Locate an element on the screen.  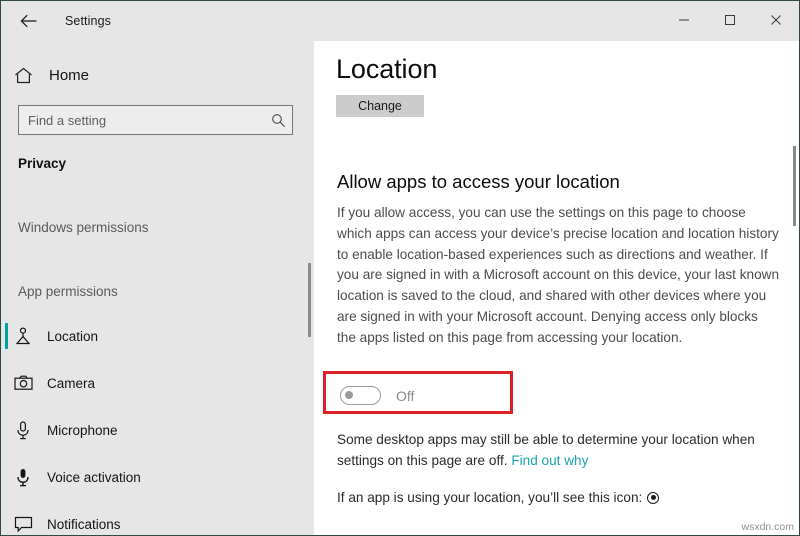
voice-activation-icon is located at coordinates (23, 477).